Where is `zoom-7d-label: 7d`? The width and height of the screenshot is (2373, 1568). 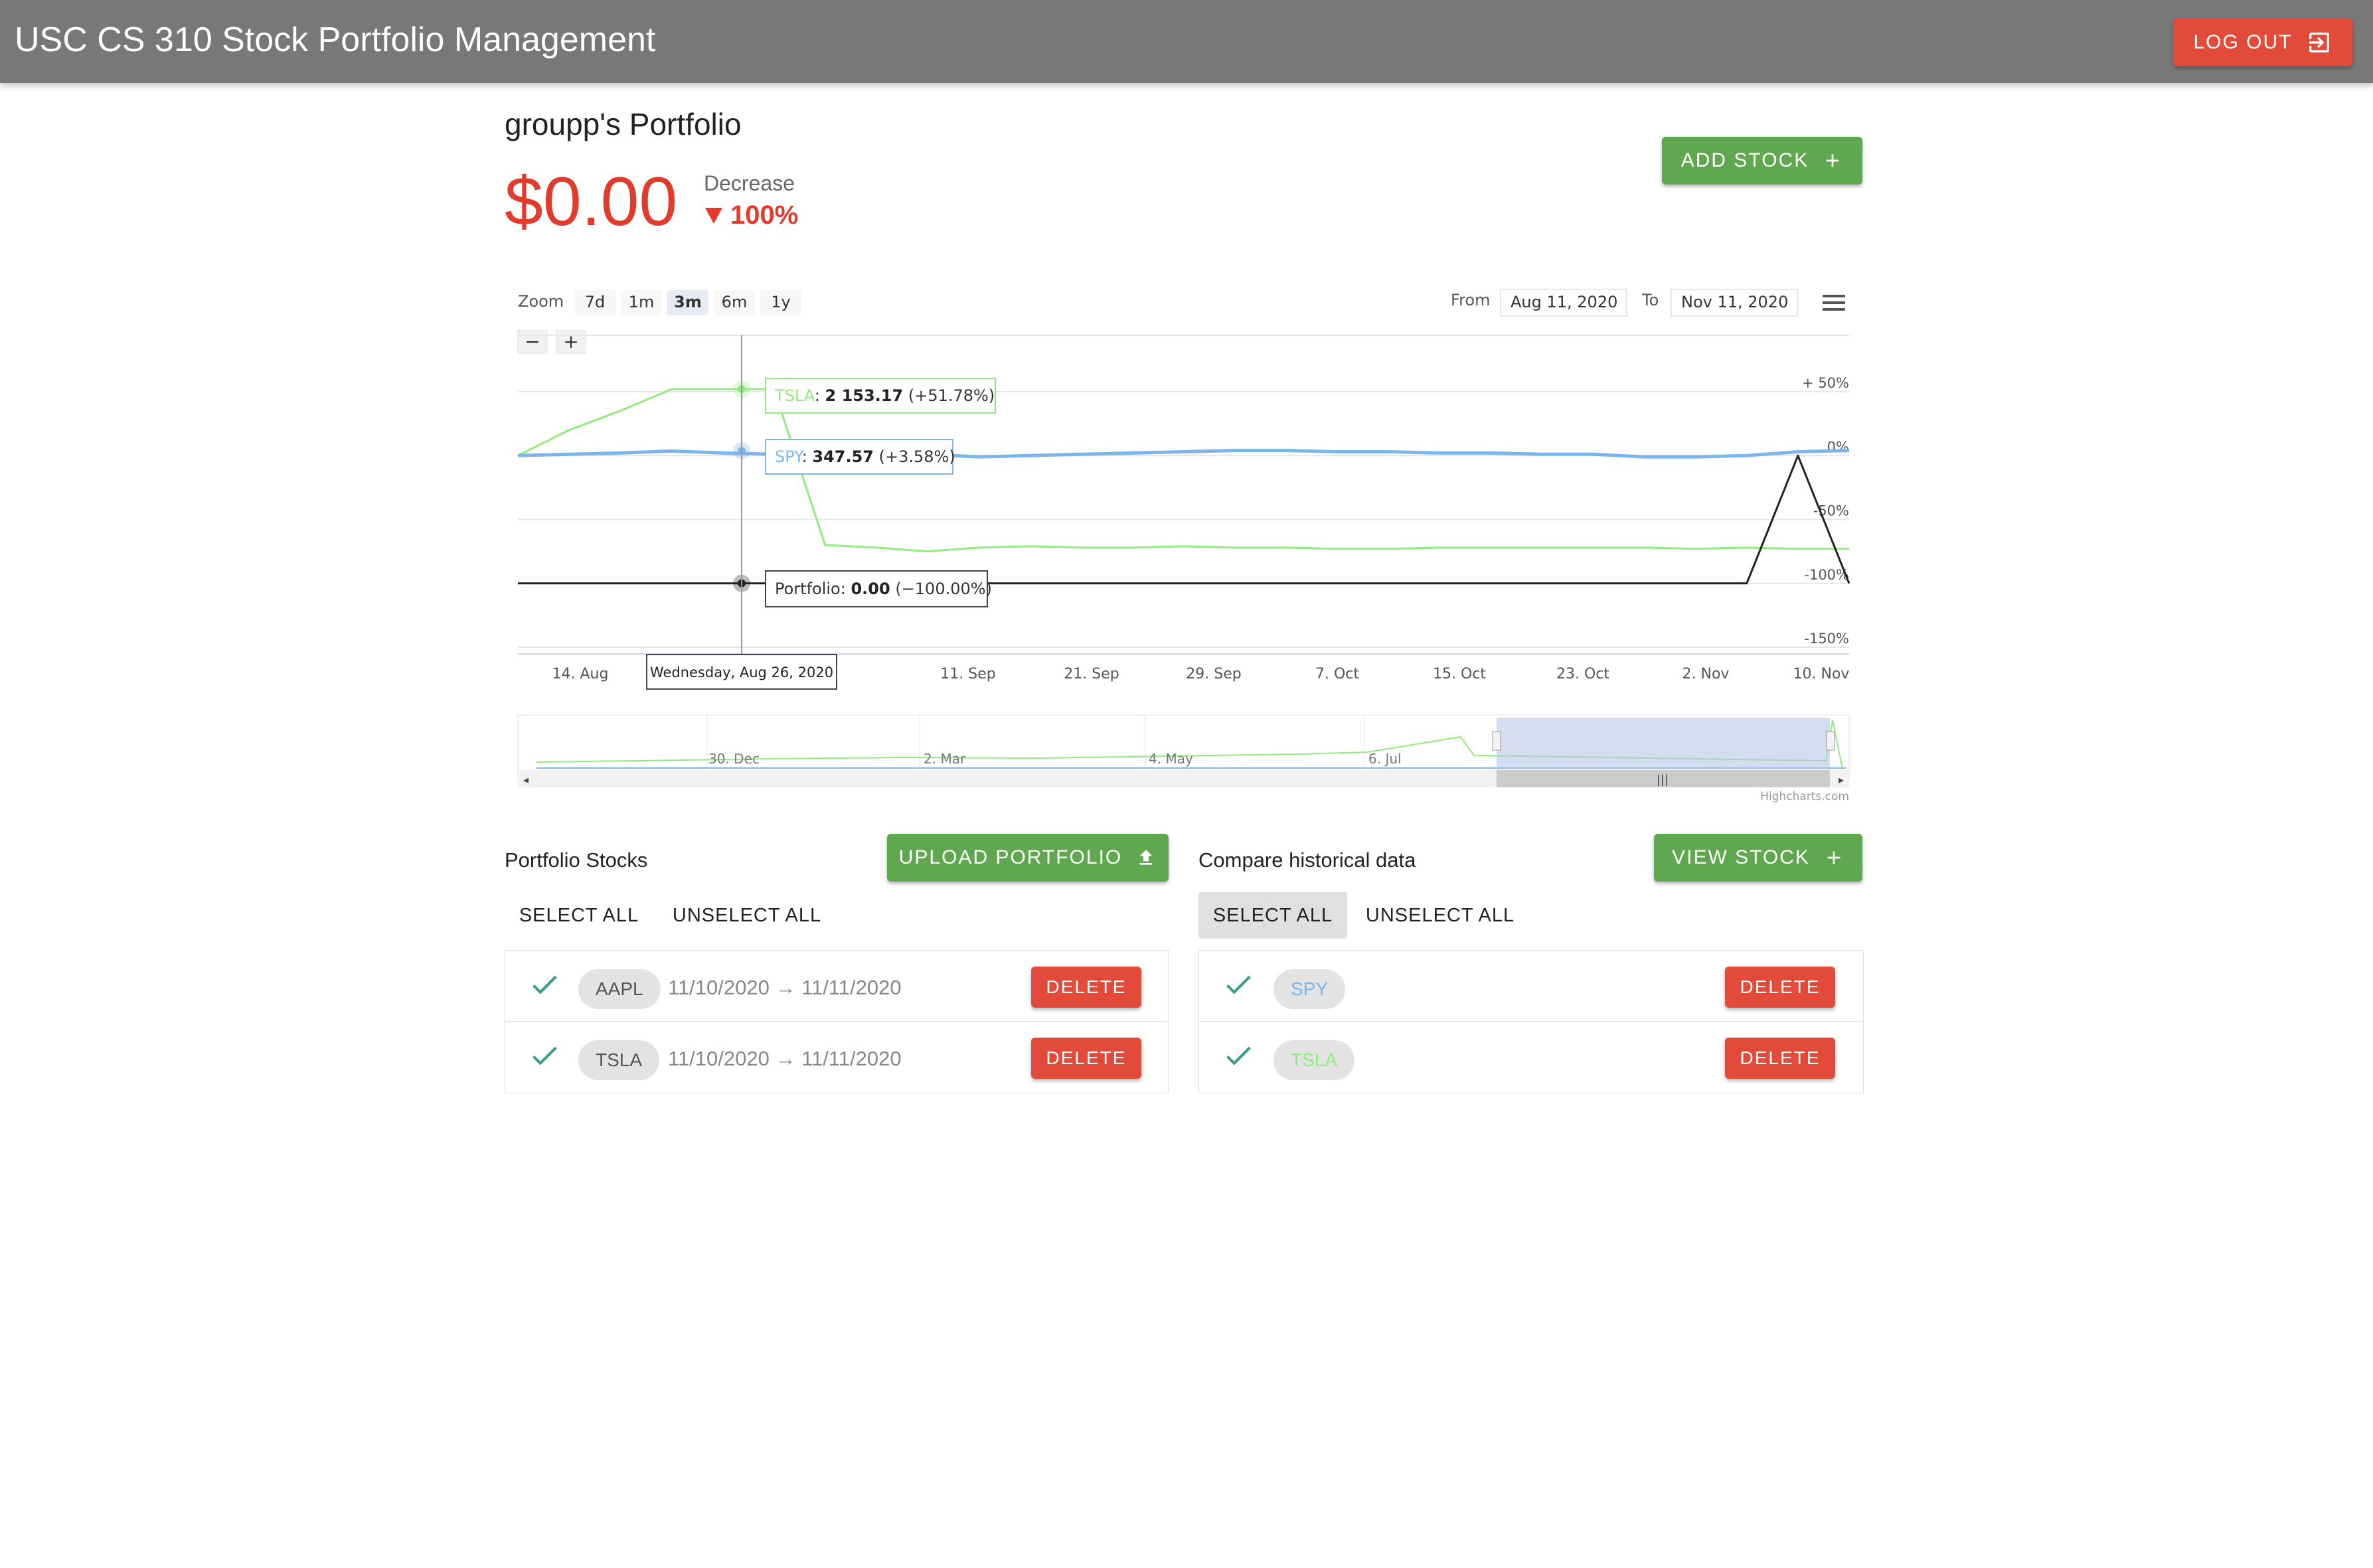
zoom-7d-label: 7d is located at coordinates (596, 302).